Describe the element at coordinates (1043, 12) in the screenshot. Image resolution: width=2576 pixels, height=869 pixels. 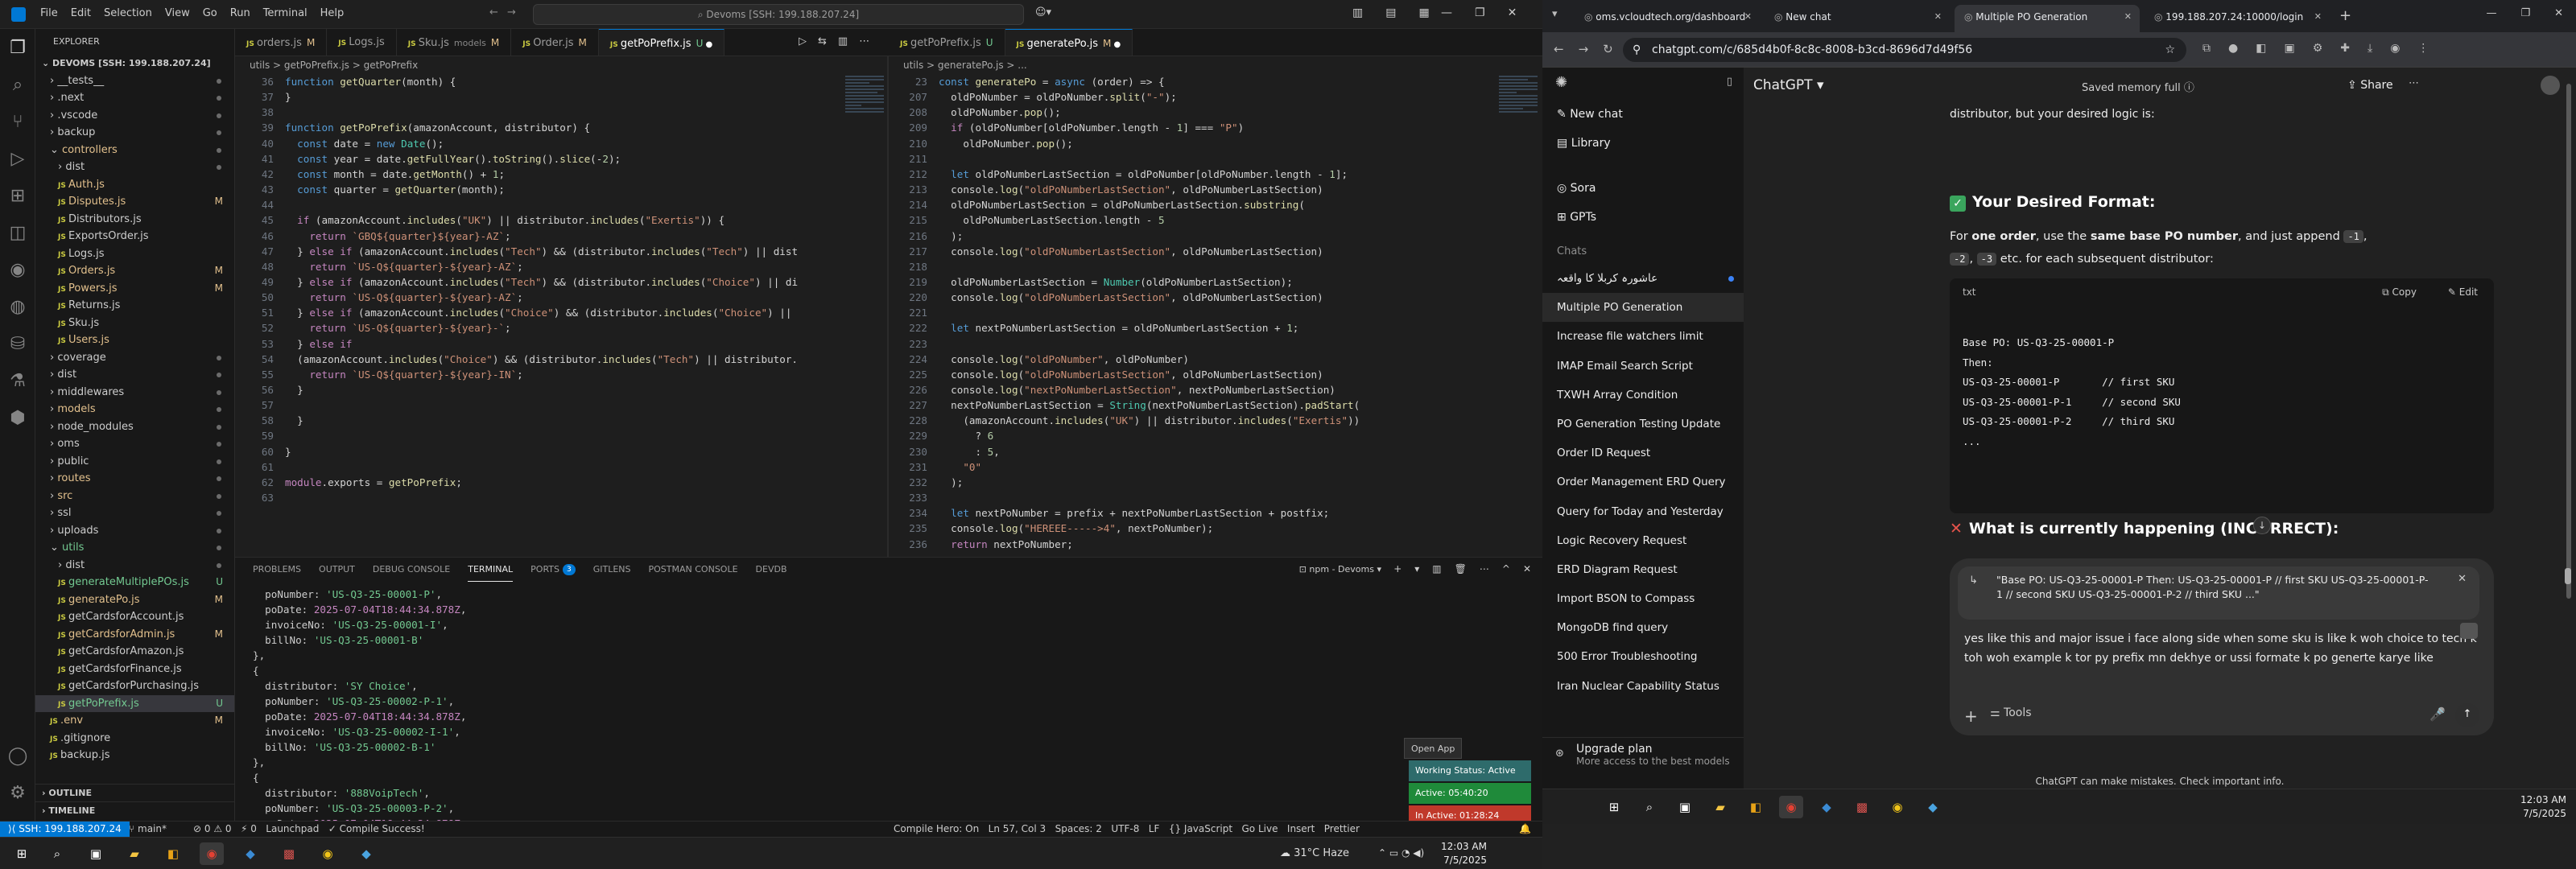
I see `copilot-icon: ☺▾` at that location.